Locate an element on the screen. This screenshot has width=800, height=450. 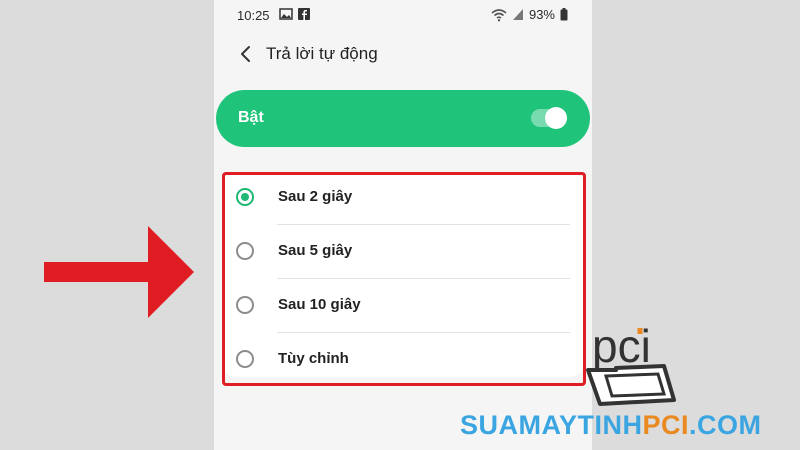
pci-logo-icon: pci is located at coordinates (631, 363).